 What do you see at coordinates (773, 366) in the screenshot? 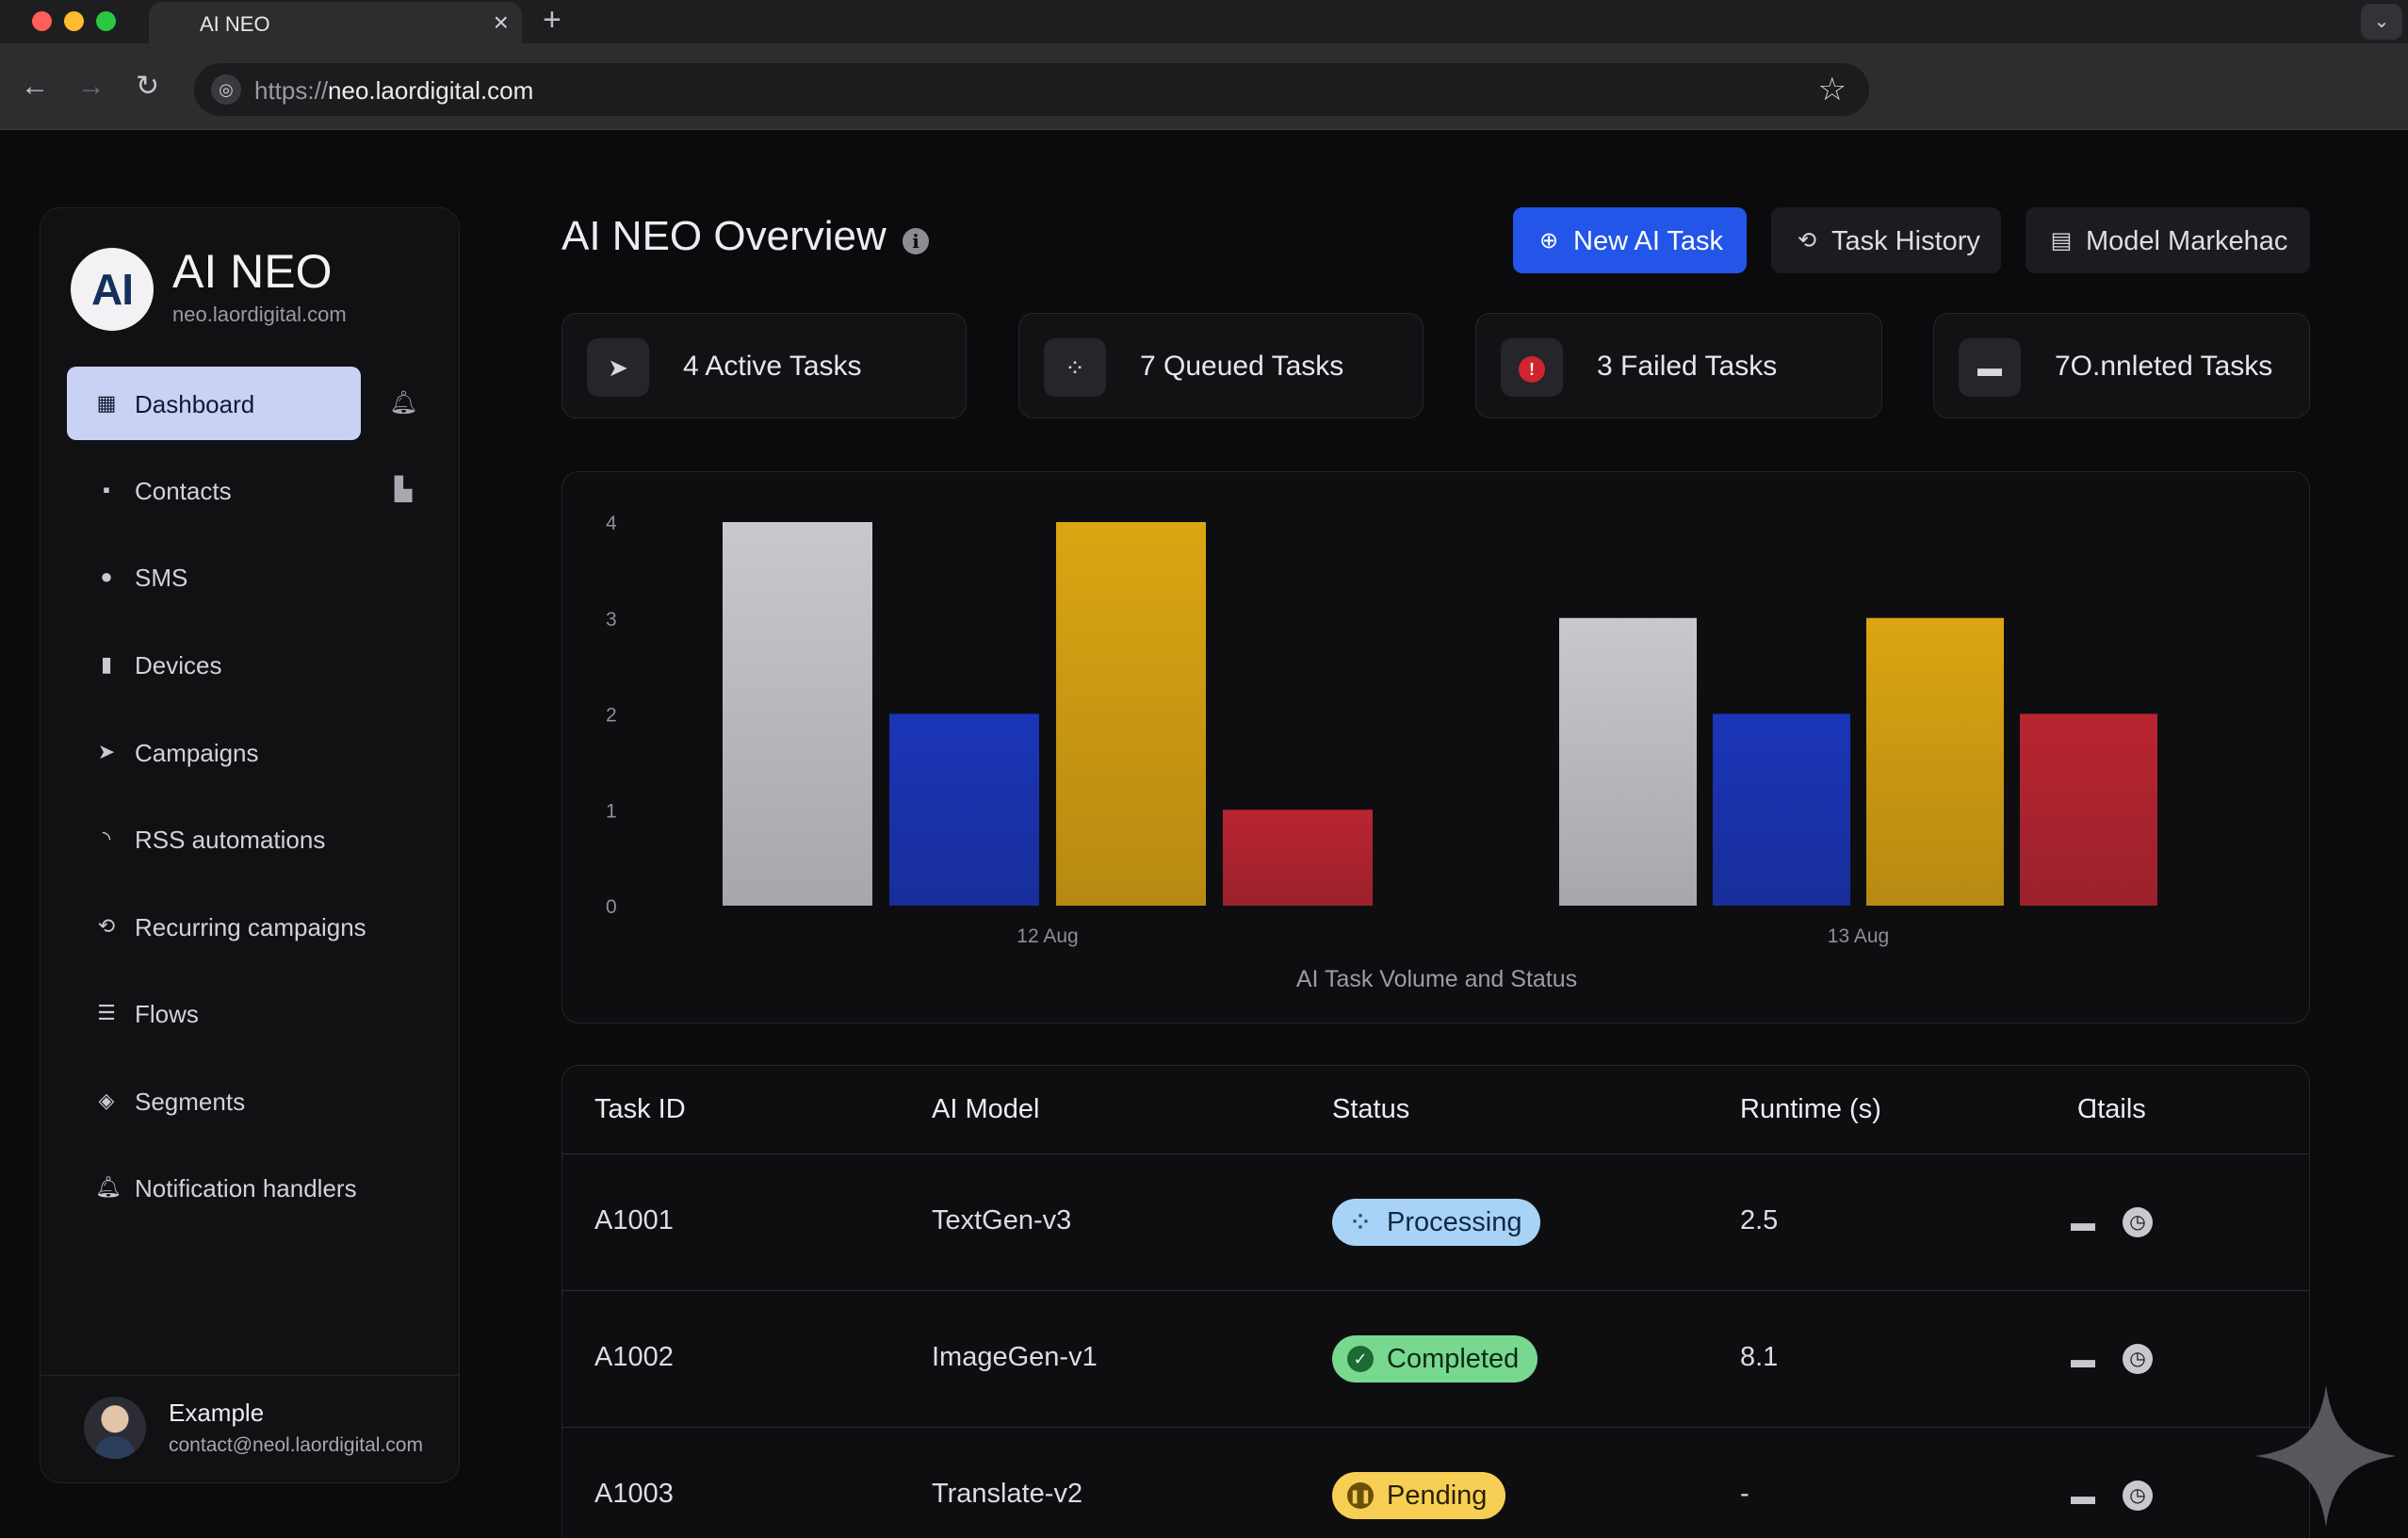
I see `stat-label: 4 Active Tasks` at bounding box center [773, 366].